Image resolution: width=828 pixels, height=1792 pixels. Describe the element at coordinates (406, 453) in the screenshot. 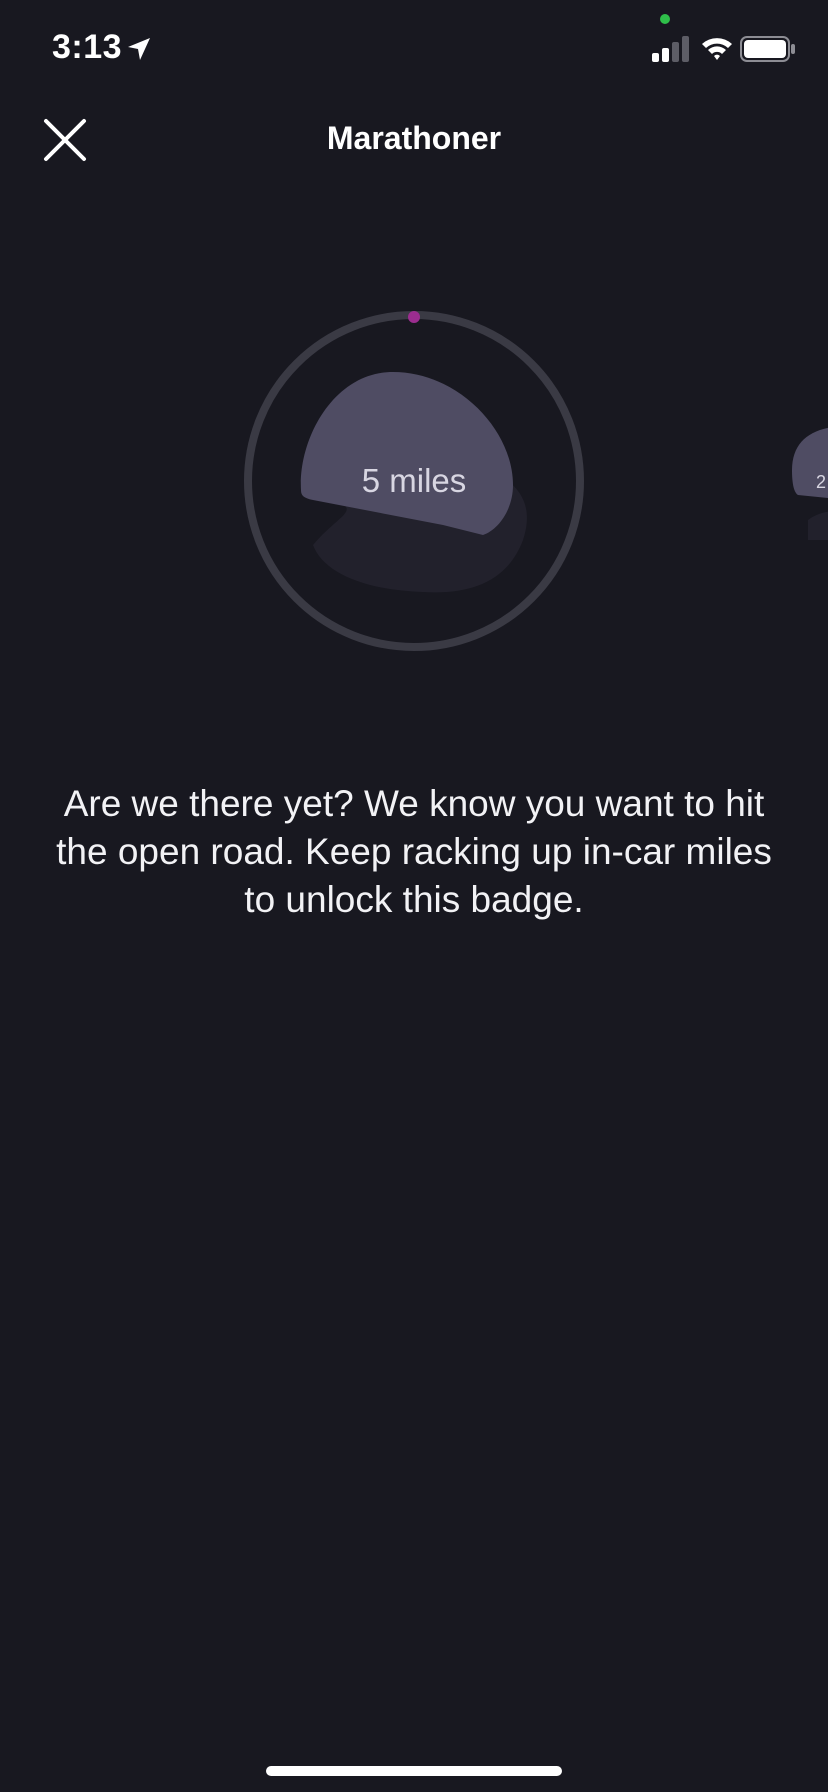

I see `badge-shape` at that location.